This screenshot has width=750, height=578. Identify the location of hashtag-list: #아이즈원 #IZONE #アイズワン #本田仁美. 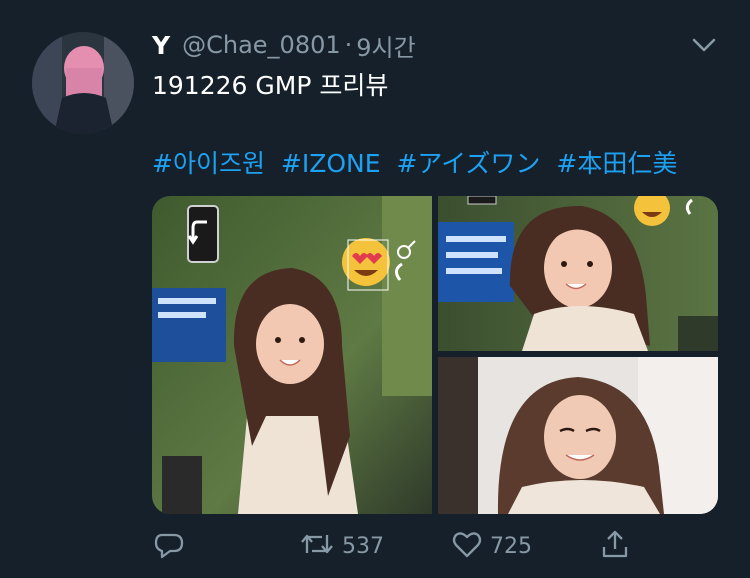
(418, 162).